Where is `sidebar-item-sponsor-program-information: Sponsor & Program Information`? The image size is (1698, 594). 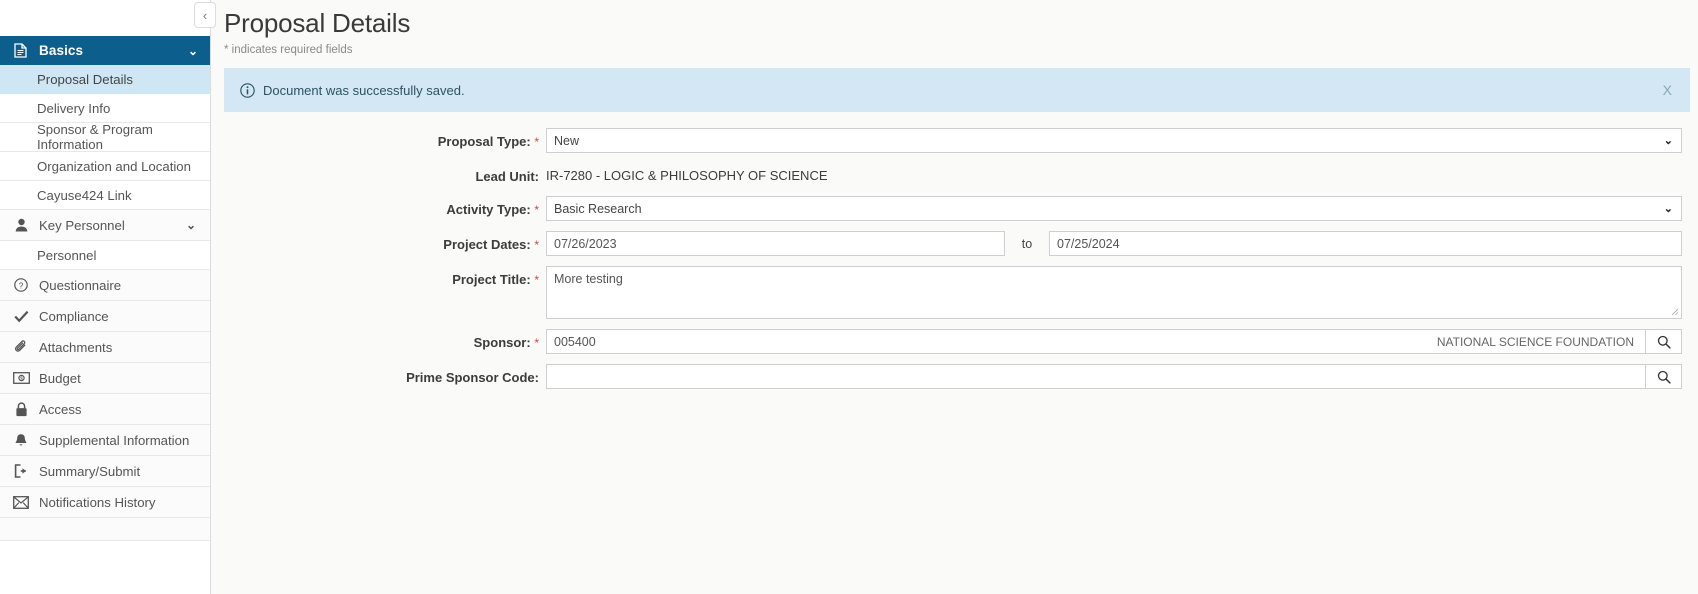
sidebar-item-sponsor-program-information: Sponsor & Program Information is located at coordinates (105, 137).